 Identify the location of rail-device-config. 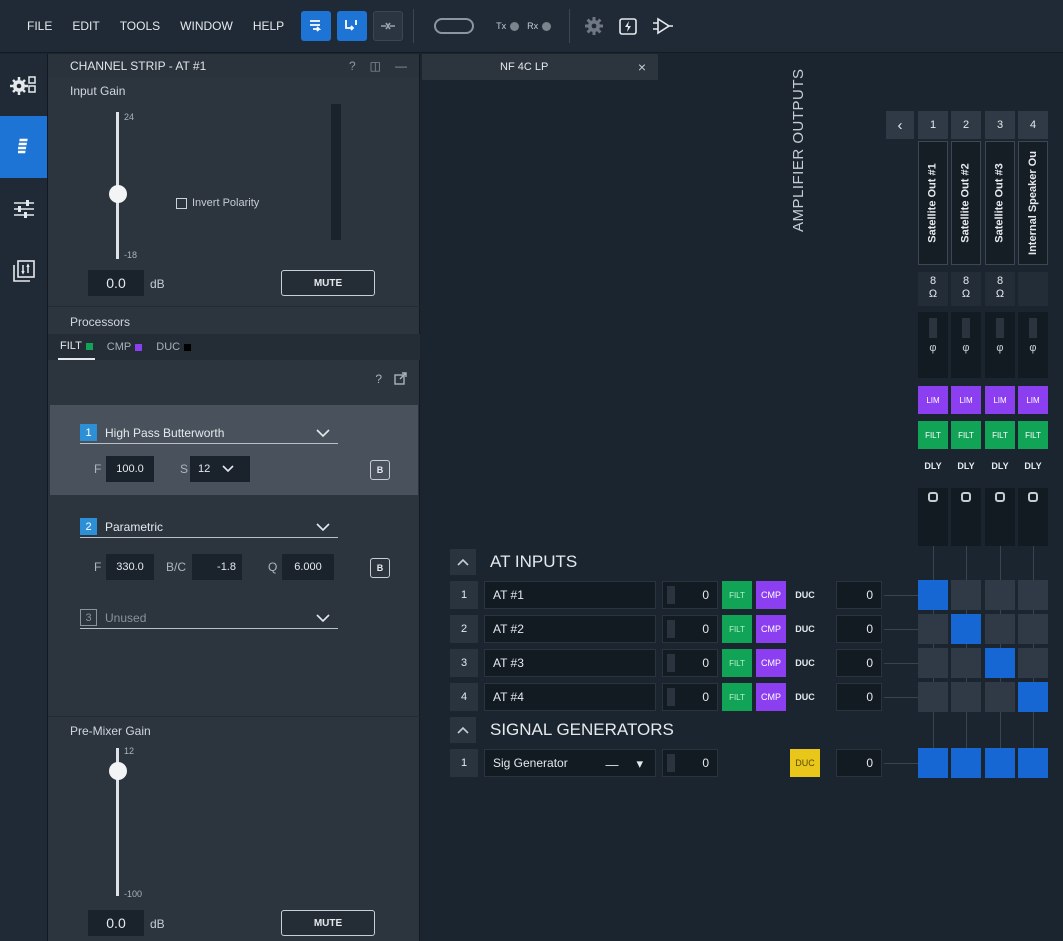
(23, 85).